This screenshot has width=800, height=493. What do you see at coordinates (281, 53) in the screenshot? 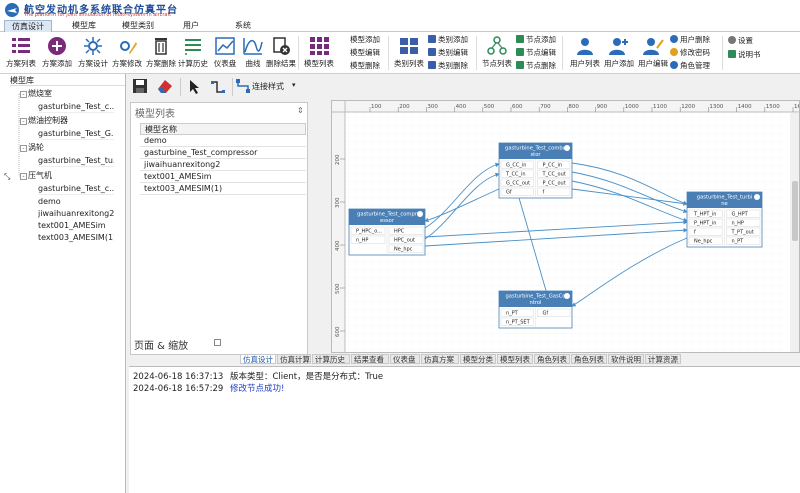
I see `delete-result-button: 删除结果` at bounding box center [281, 53].